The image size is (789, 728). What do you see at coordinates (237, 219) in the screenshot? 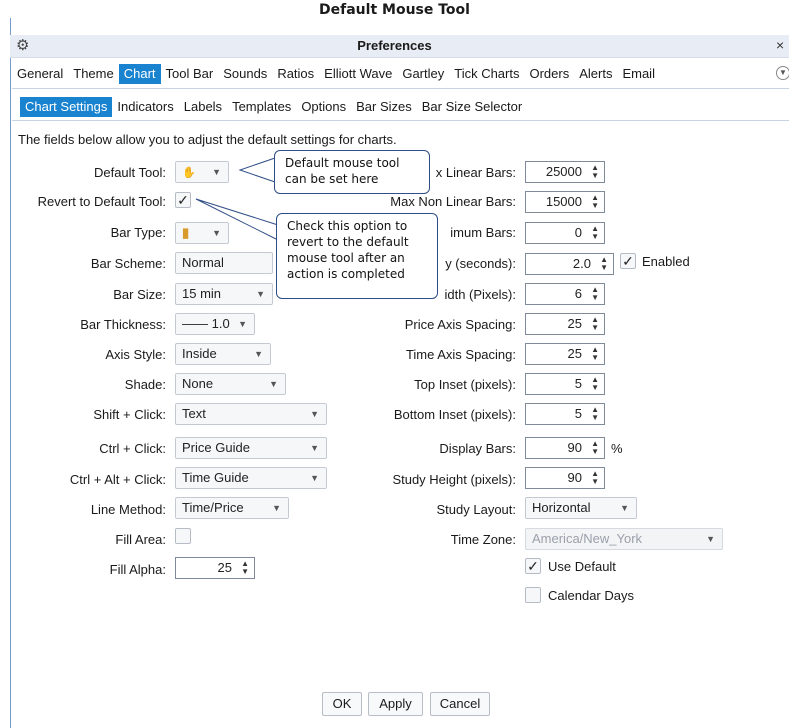
I see `callout-pointer-revert` at bounding box center [237, 219].